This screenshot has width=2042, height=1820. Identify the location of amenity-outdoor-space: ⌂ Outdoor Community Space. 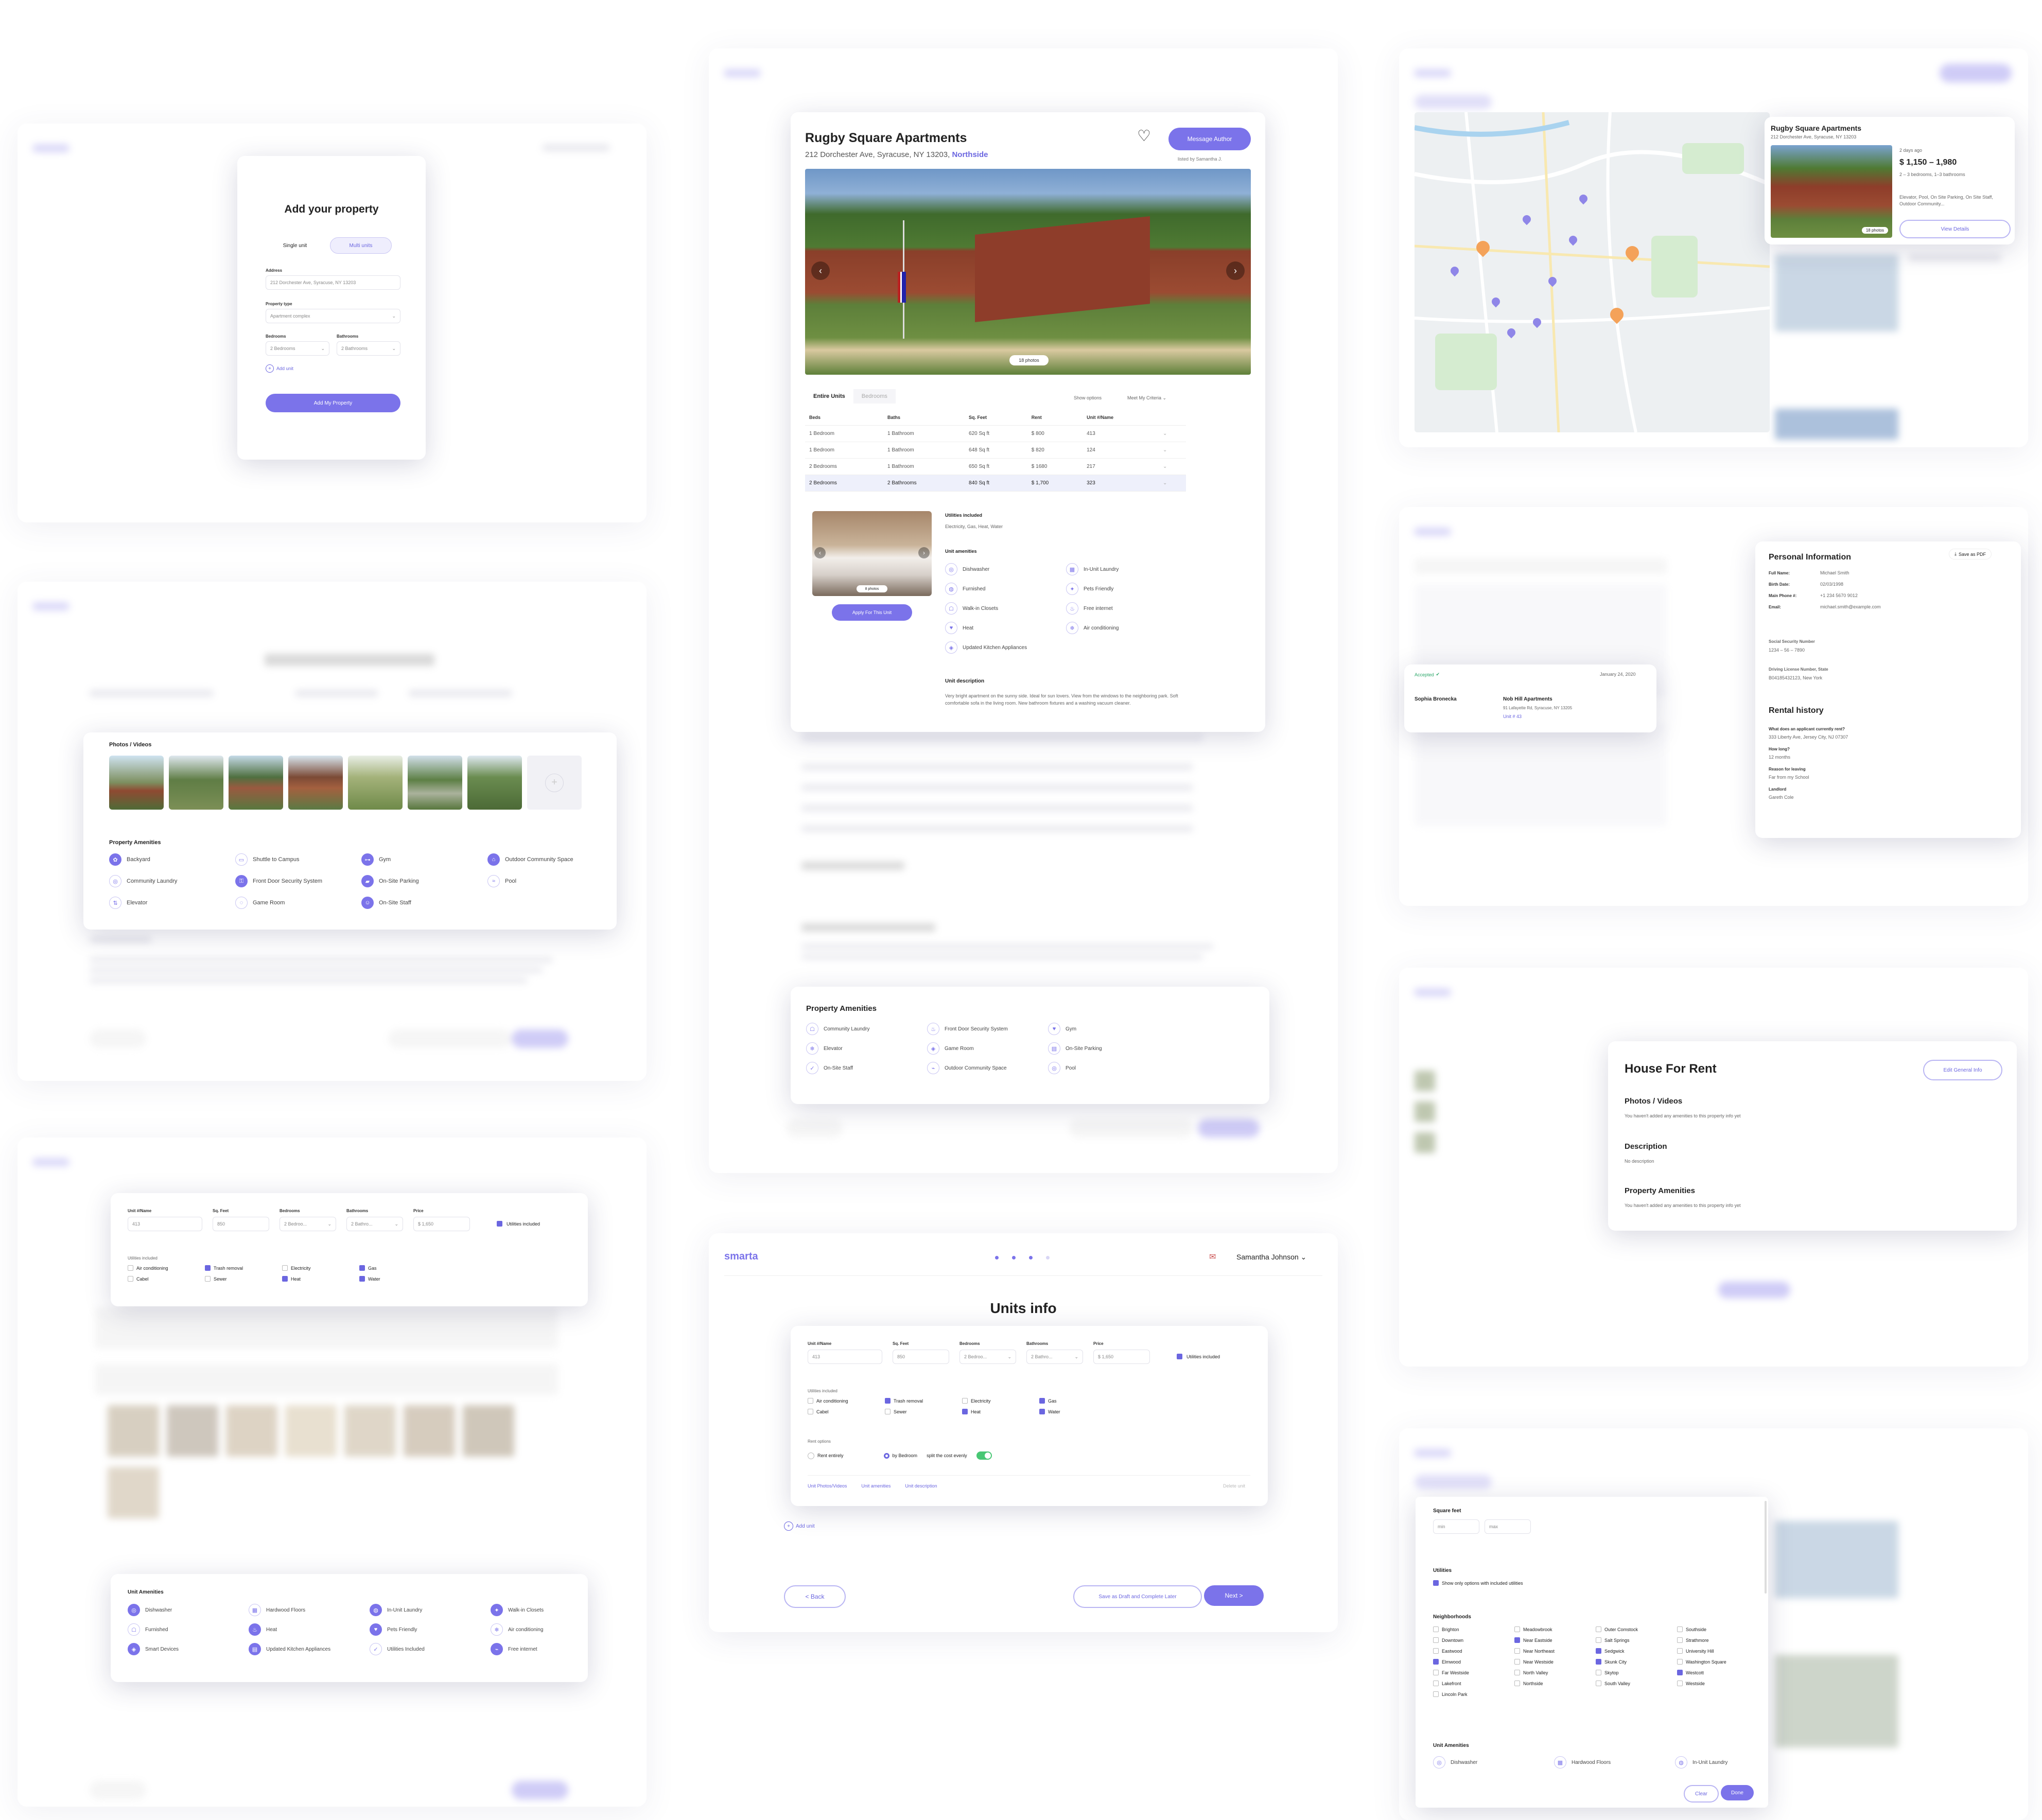
(530, 859).